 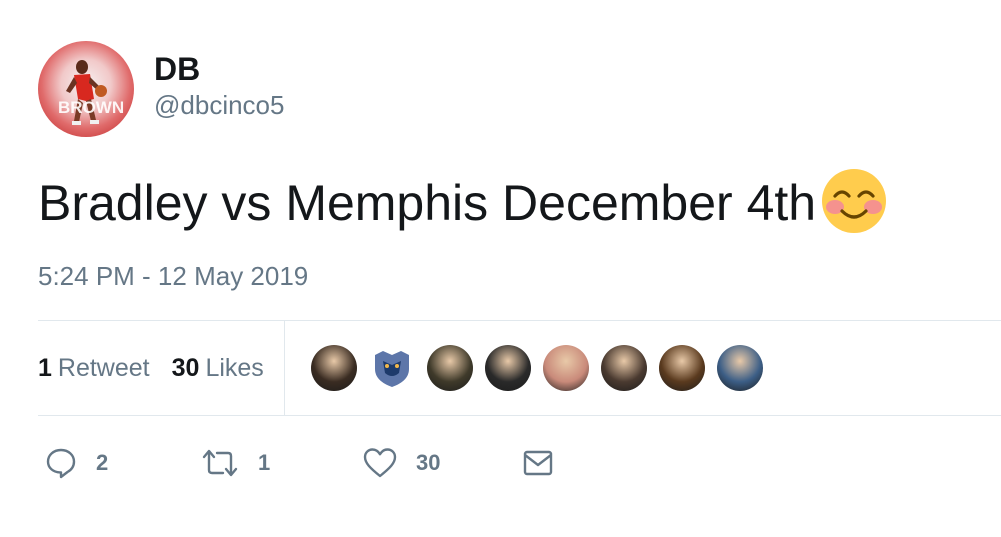 I want to click on retweets-stat: 1 Retweet, so click(x=94, y=368).